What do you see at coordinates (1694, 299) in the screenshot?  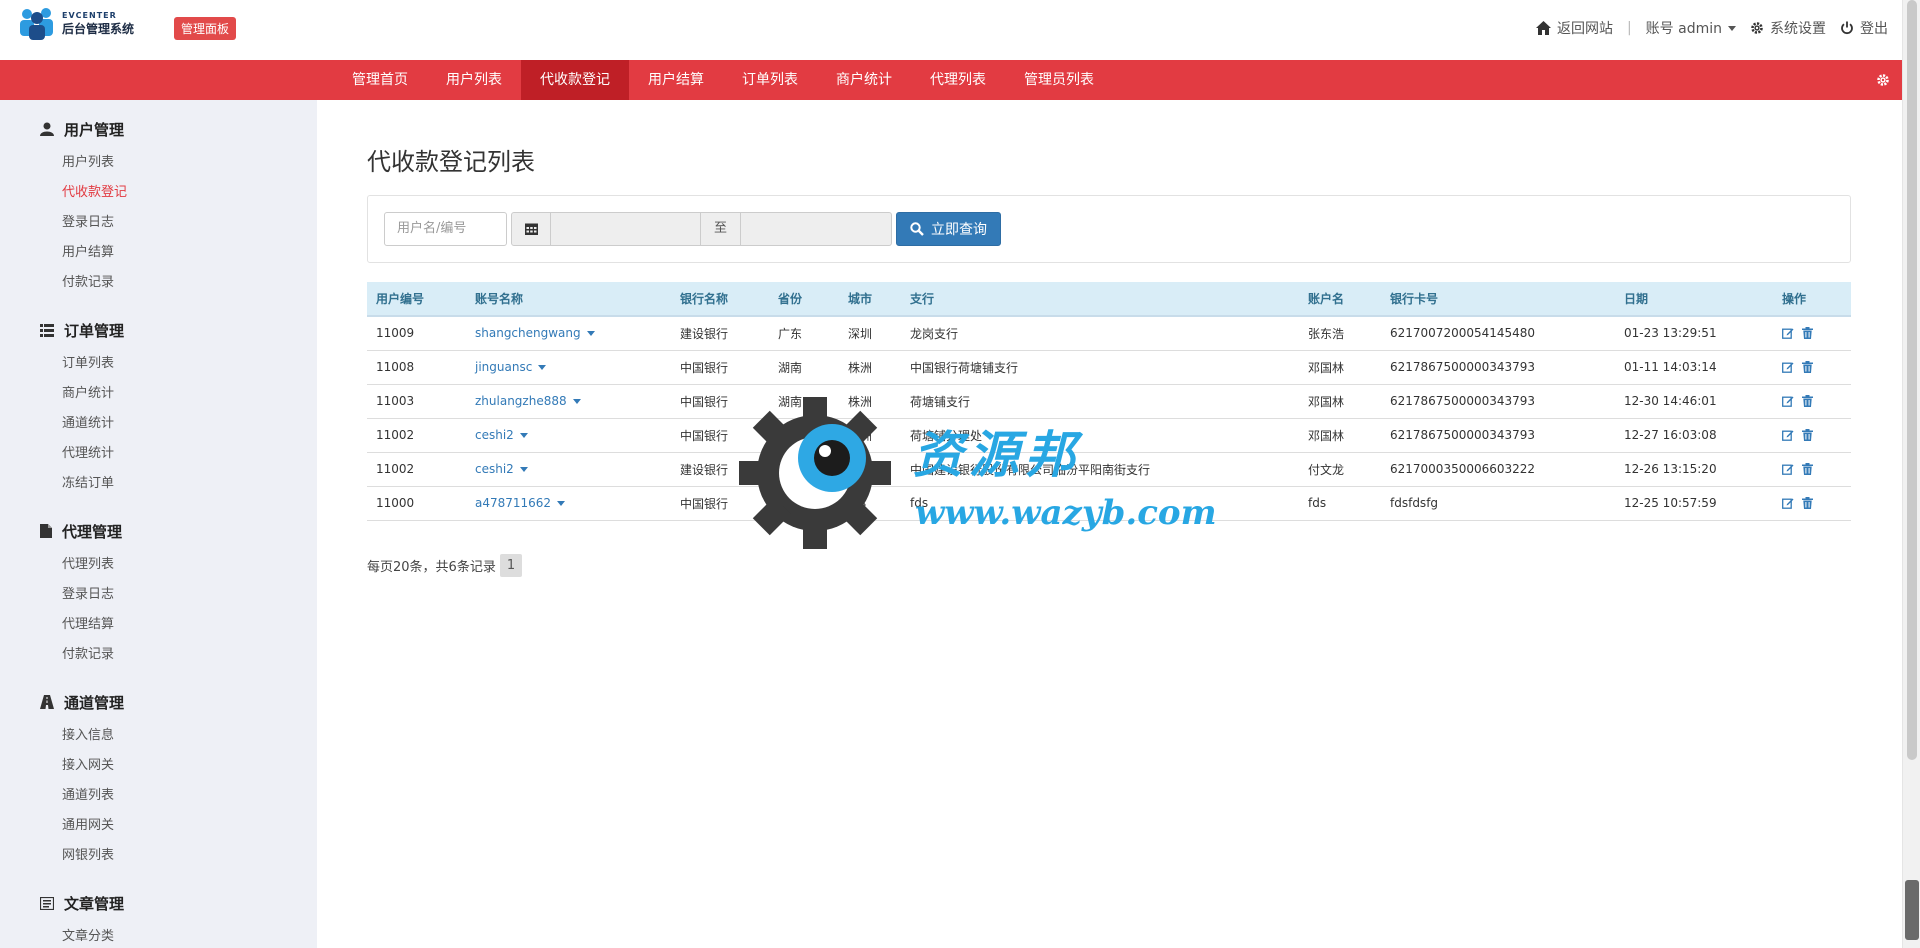 I see `column-header: 日期` at bounding box center [1694, 299].